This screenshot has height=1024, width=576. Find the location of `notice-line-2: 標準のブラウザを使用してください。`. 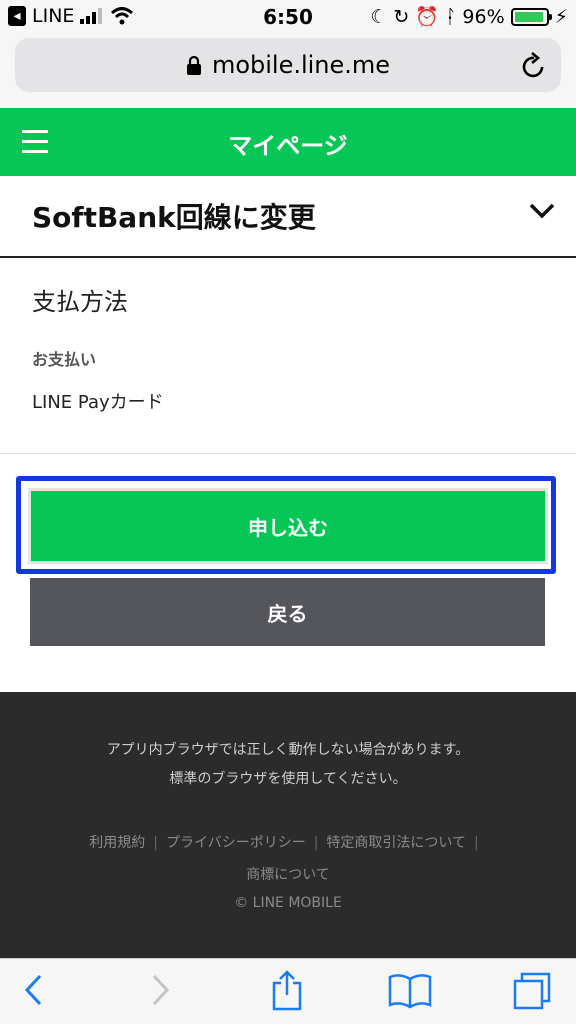

notice-line-2: 標準のブラウザを使用してください。 is located at coordinates (288, 779).